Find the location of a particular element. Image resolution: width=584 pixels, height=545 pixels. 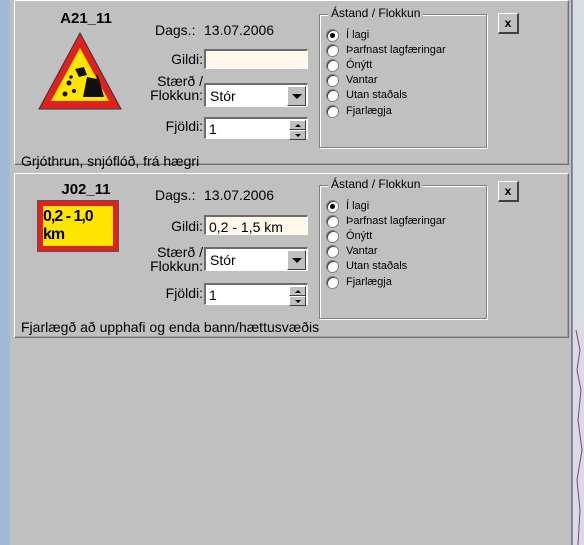

sign-plate-text: 0,2 - 1,0 km is located at coordinates (78, 226).